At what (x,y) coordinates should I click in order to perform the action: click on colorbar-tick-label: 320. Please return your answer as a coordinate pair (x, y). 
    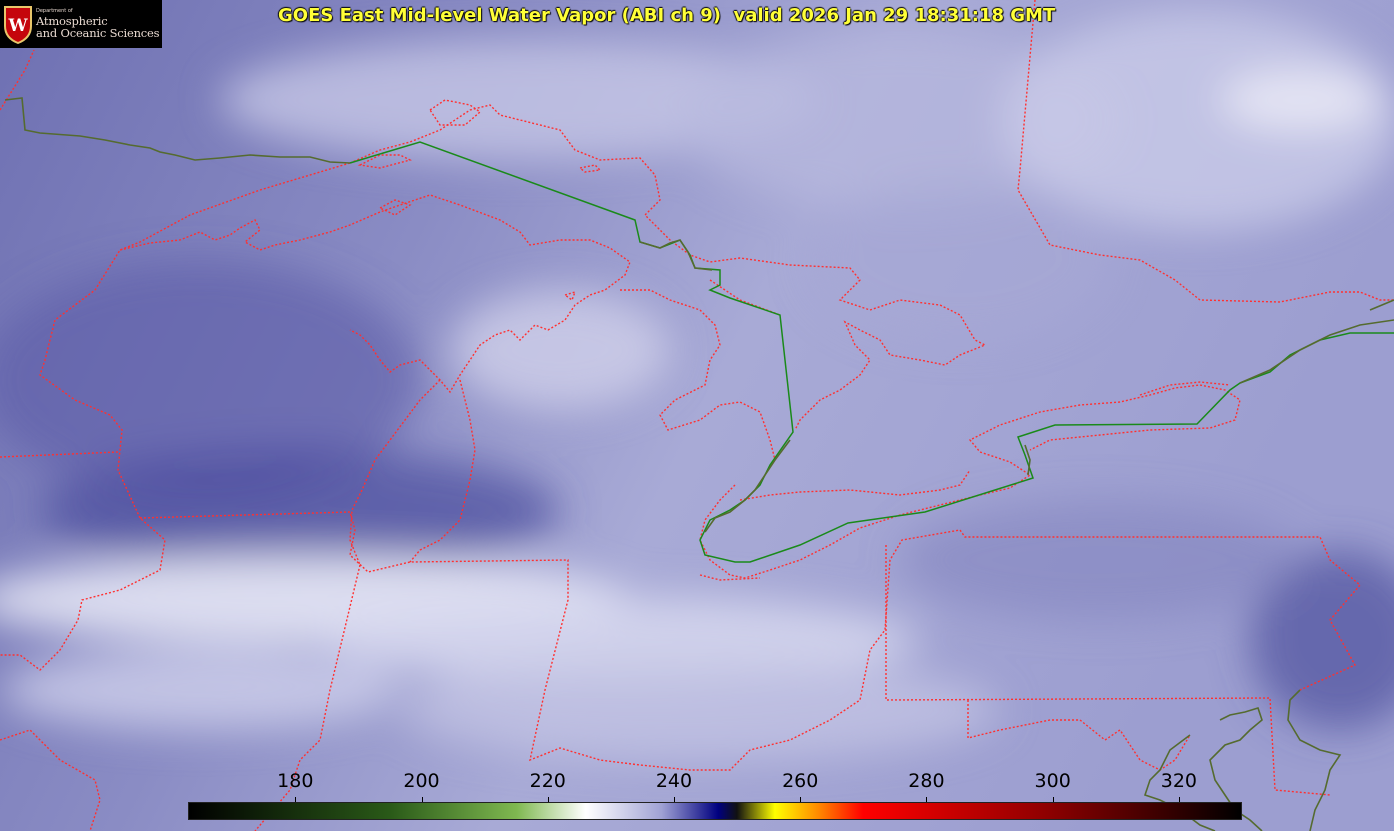
    Looking at the image, I should click on (1179, 781).